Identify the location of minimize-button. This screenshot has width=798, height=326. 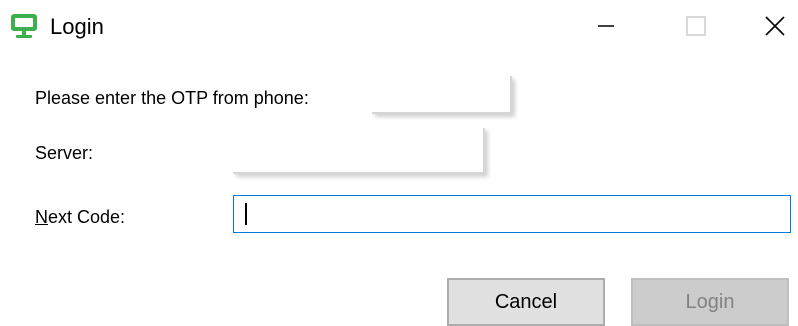
(606, 28).